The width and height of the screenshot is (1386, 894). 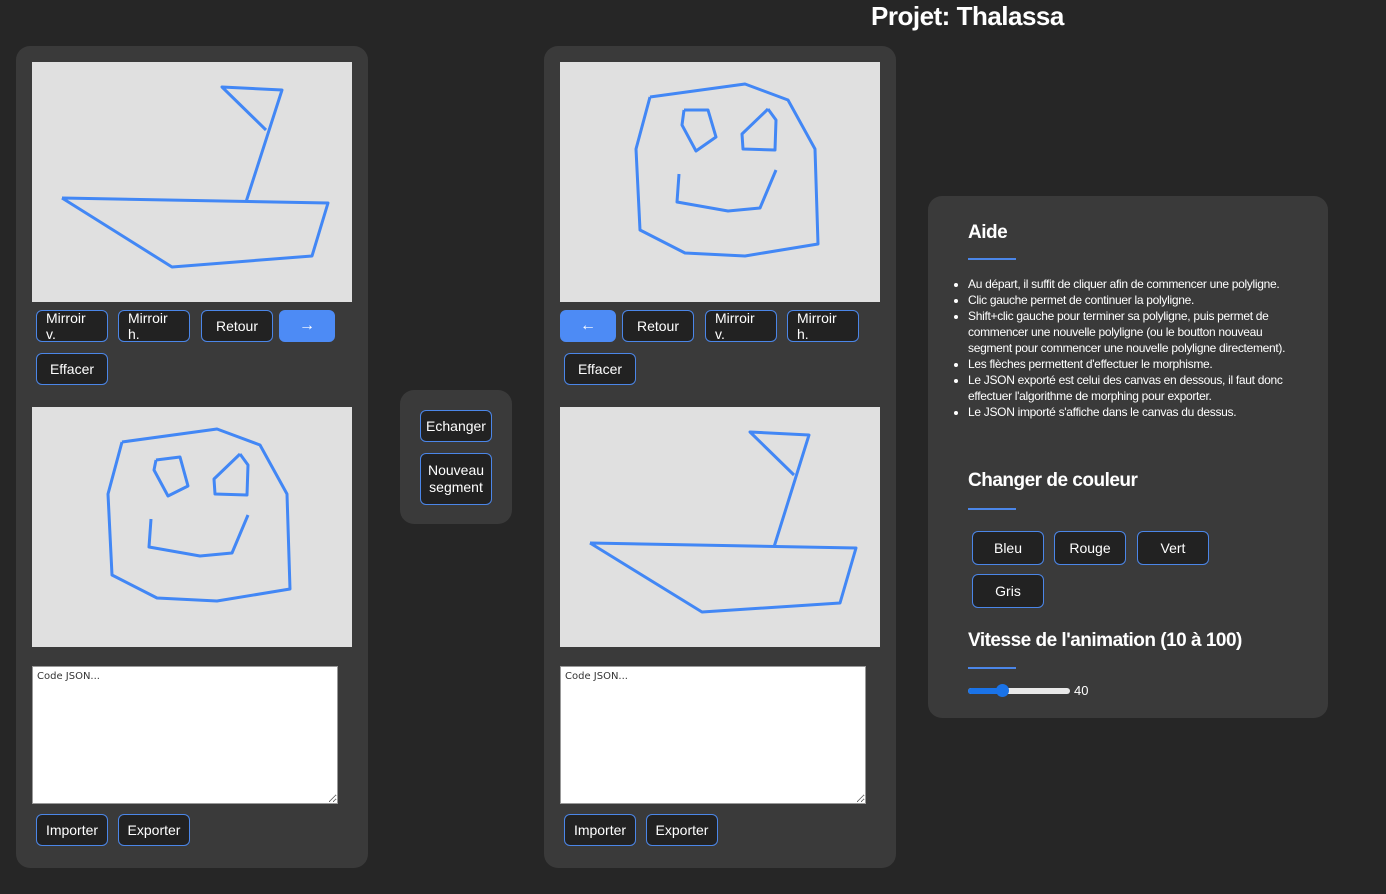 I want to click on swap-button: Echanger, so click(x=456, y=426).